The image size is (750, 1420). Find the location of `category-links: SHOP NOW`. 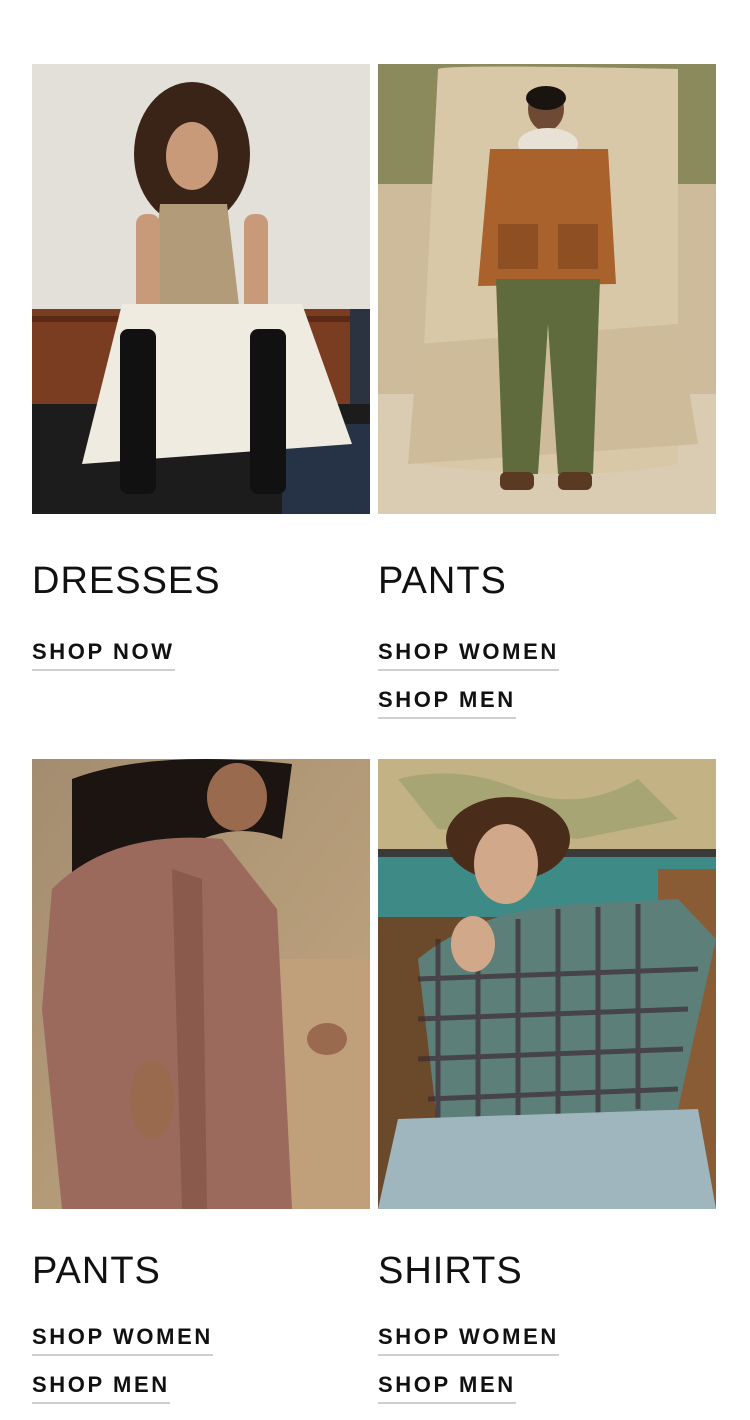

category-links: SHOP NOW is located at coordinates (103, 663).